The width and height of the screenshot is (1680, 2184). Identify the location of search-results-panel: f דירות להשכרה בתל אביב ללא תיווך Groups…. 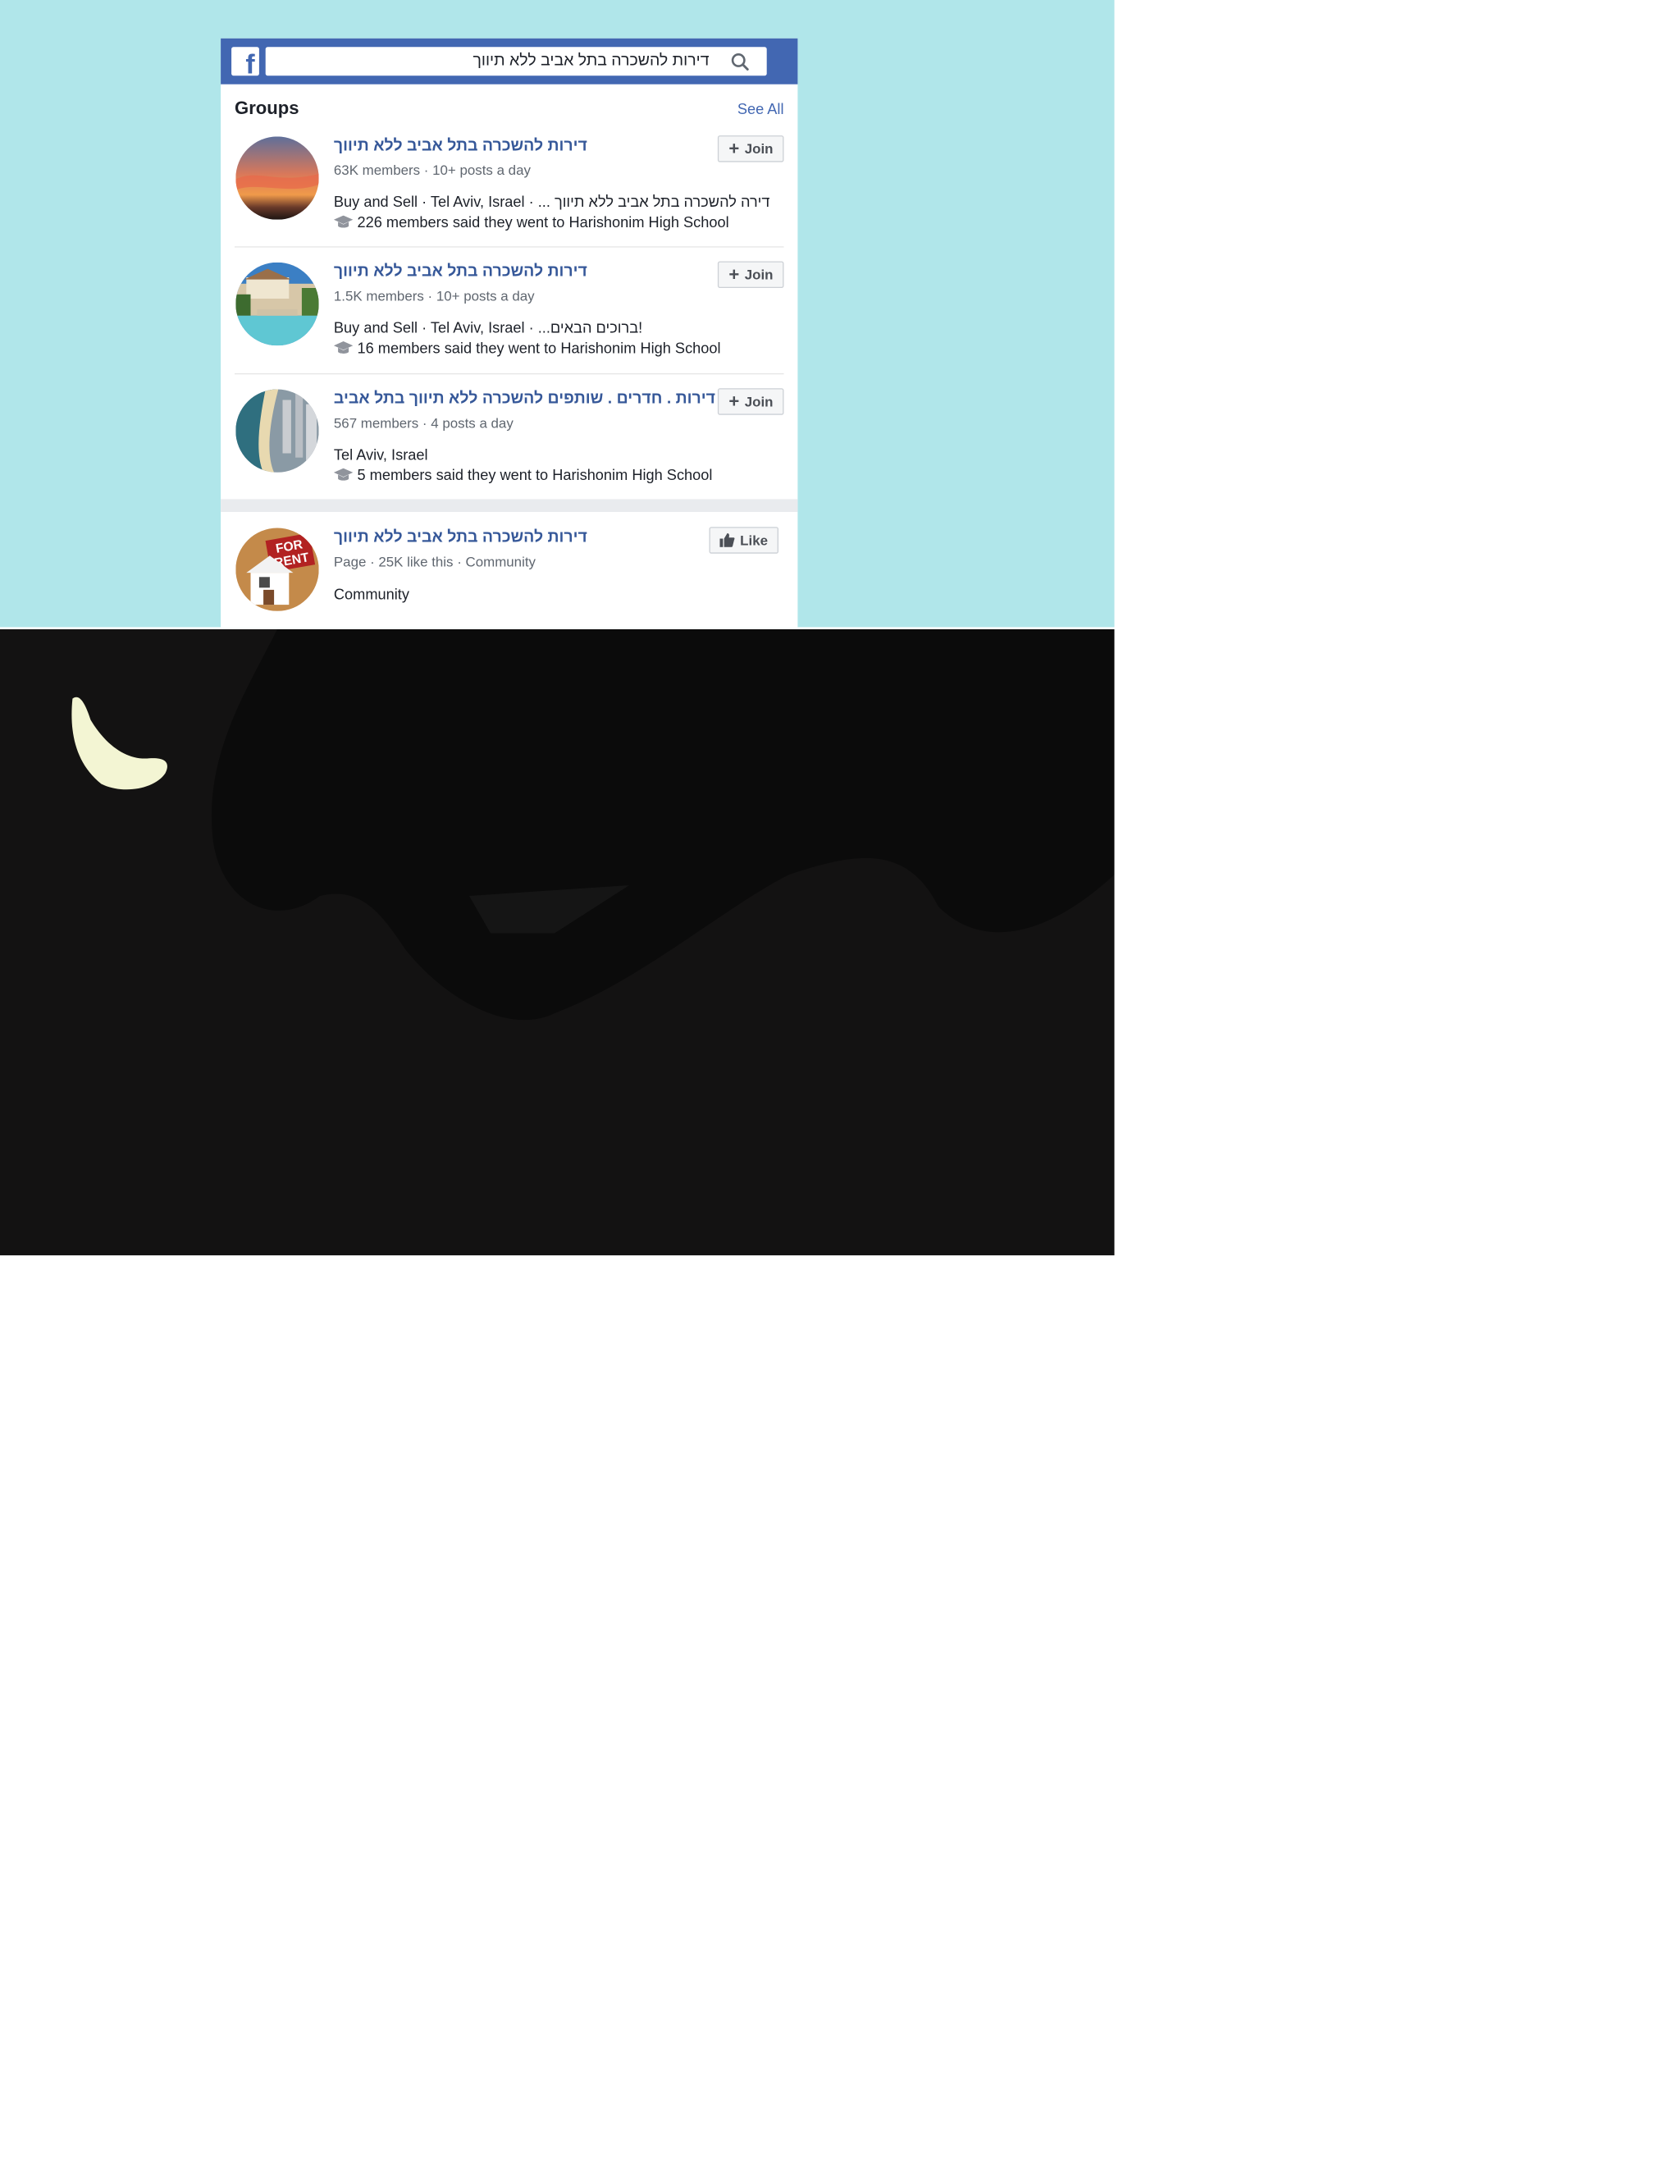
(510, 333).